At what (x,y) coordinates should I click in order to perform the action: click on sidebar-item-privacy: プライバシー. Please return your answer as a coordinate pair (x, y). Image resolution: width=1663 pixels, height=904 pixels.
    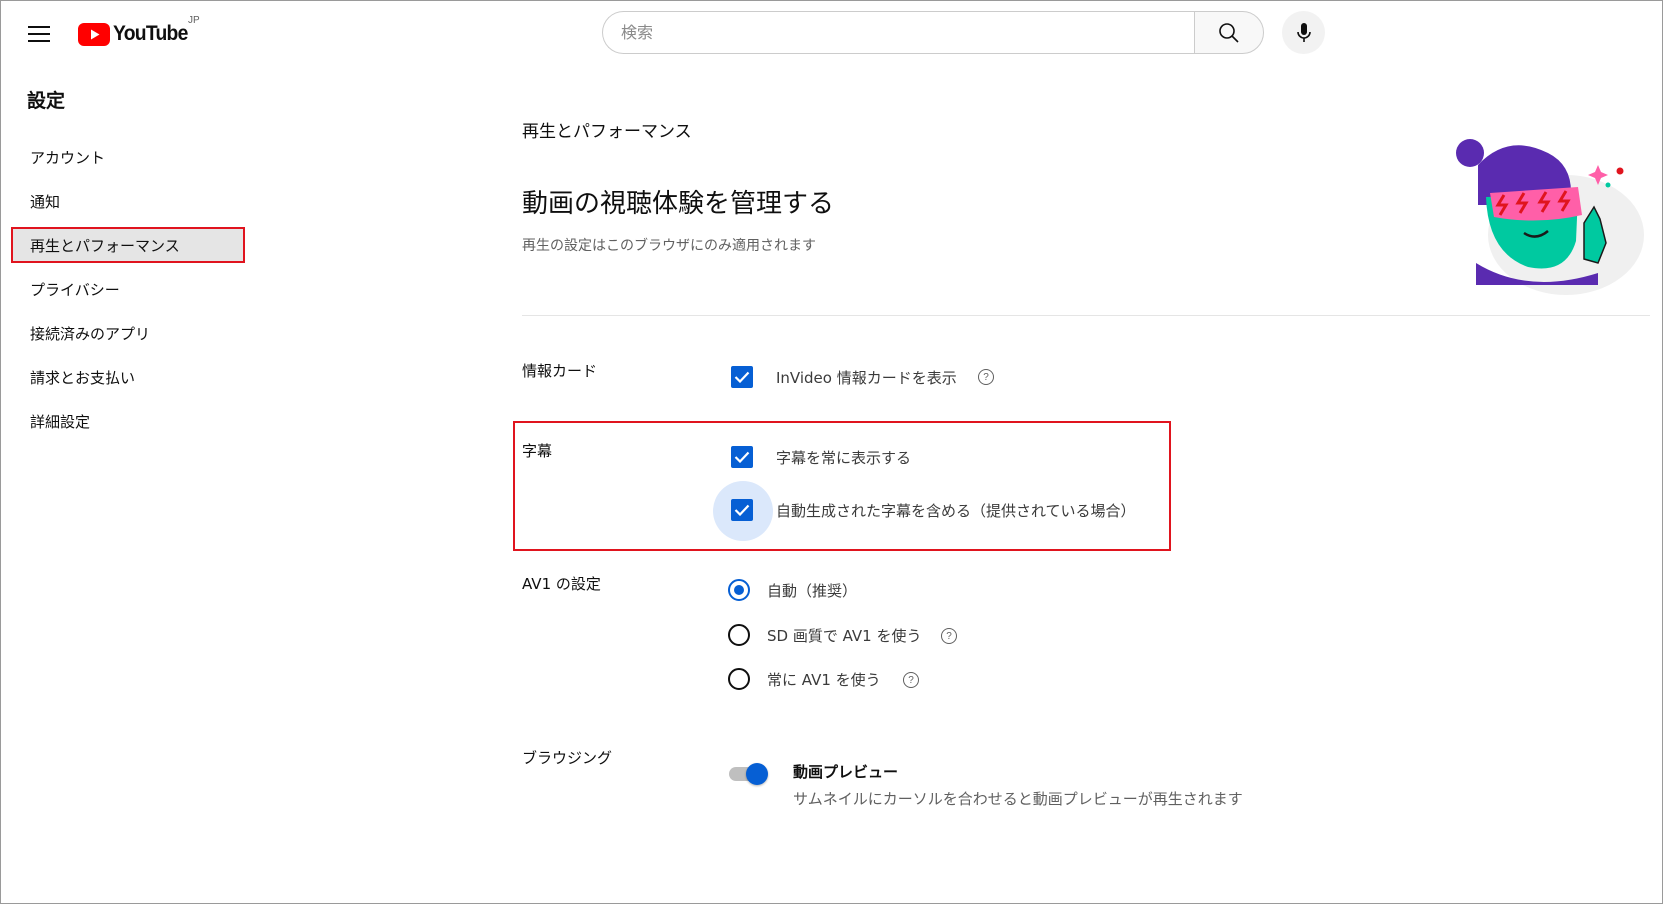
    Looking at the image, I should click on (128, 289).